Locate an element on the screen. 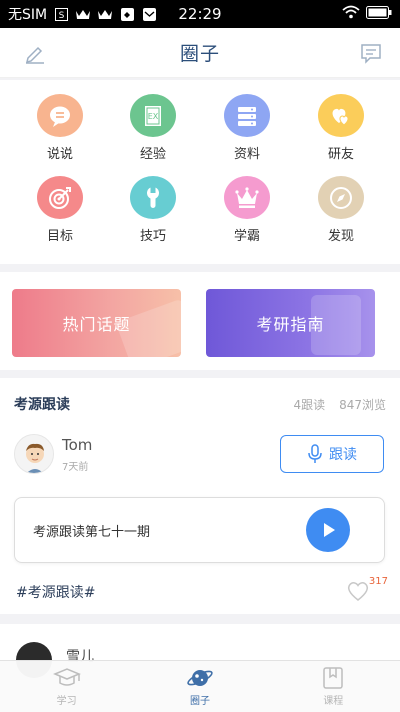 Image resolution: width=400 pixels, height=712 pixels. author-name: Tom is located at coordinates (77, 445).